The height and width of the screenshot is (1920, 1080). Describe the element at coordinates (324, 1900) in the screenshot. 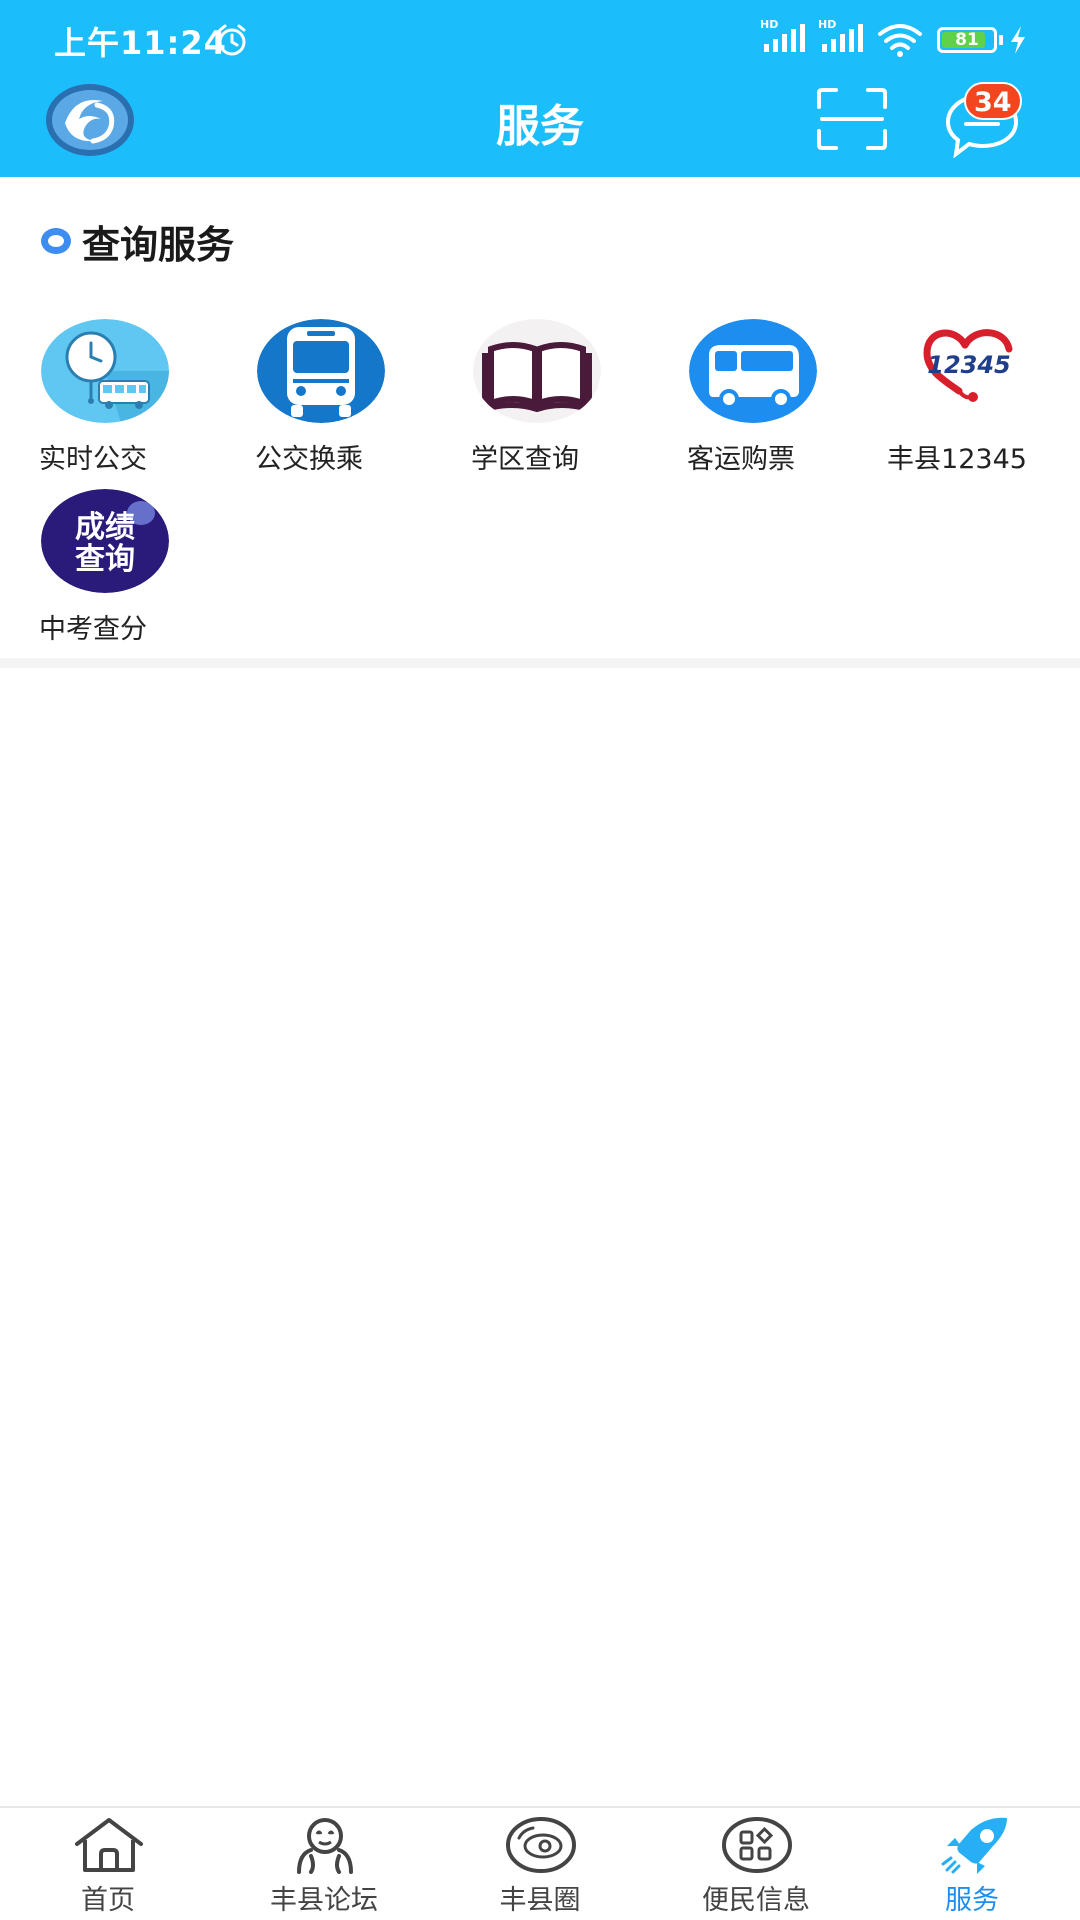

I see `nav-label: 丰县论坛` at that location.